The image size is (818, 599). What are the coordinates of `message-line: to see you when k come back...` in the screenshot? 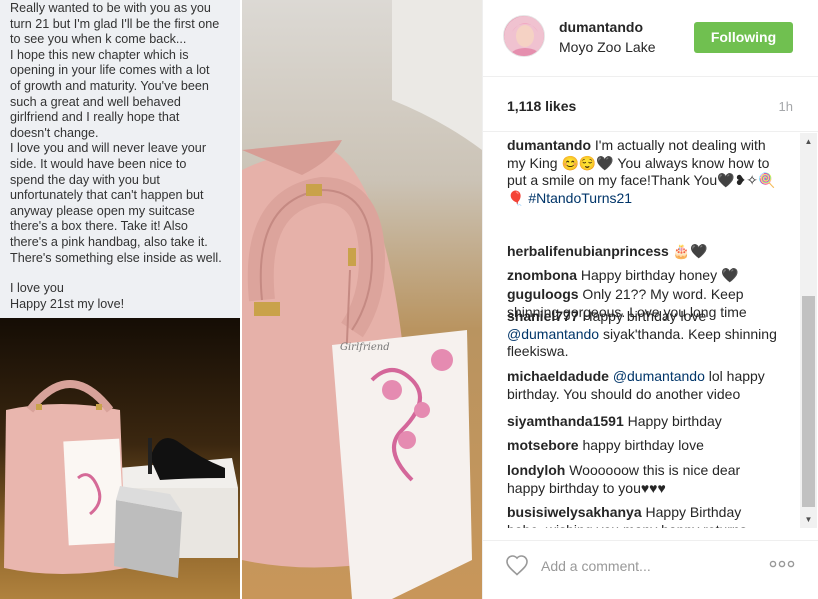 It's located at (98, 39).